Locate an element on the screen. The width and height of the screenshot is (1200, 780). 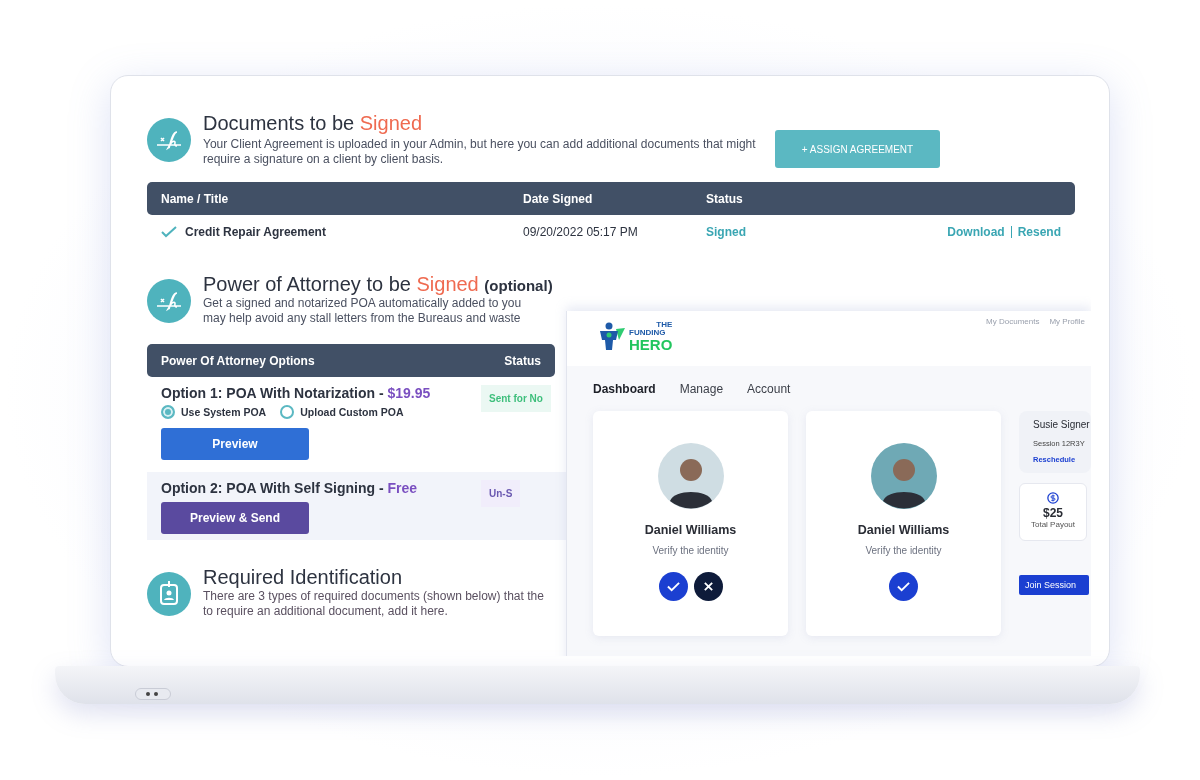
option-title: Option 2: POA With Self Signing - Free is located at coordinates (290, 488).